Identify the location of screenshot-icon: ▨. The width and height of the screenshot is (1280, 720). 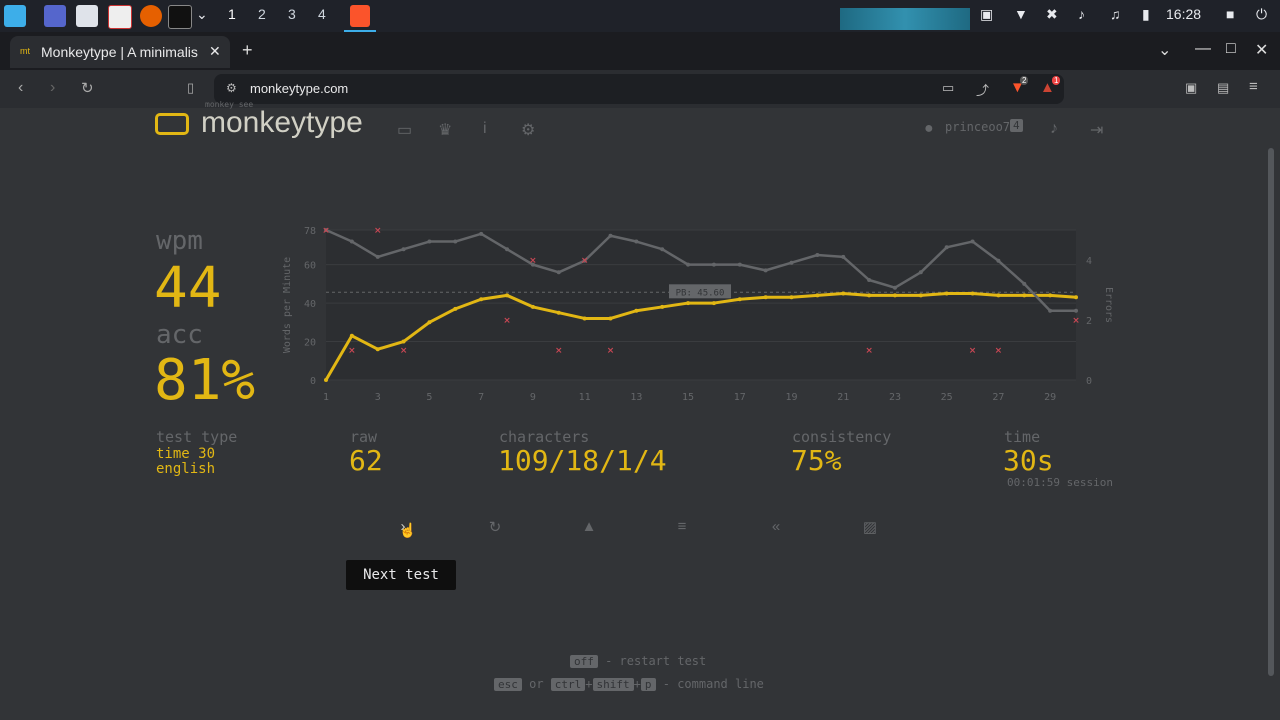
(870, 527).